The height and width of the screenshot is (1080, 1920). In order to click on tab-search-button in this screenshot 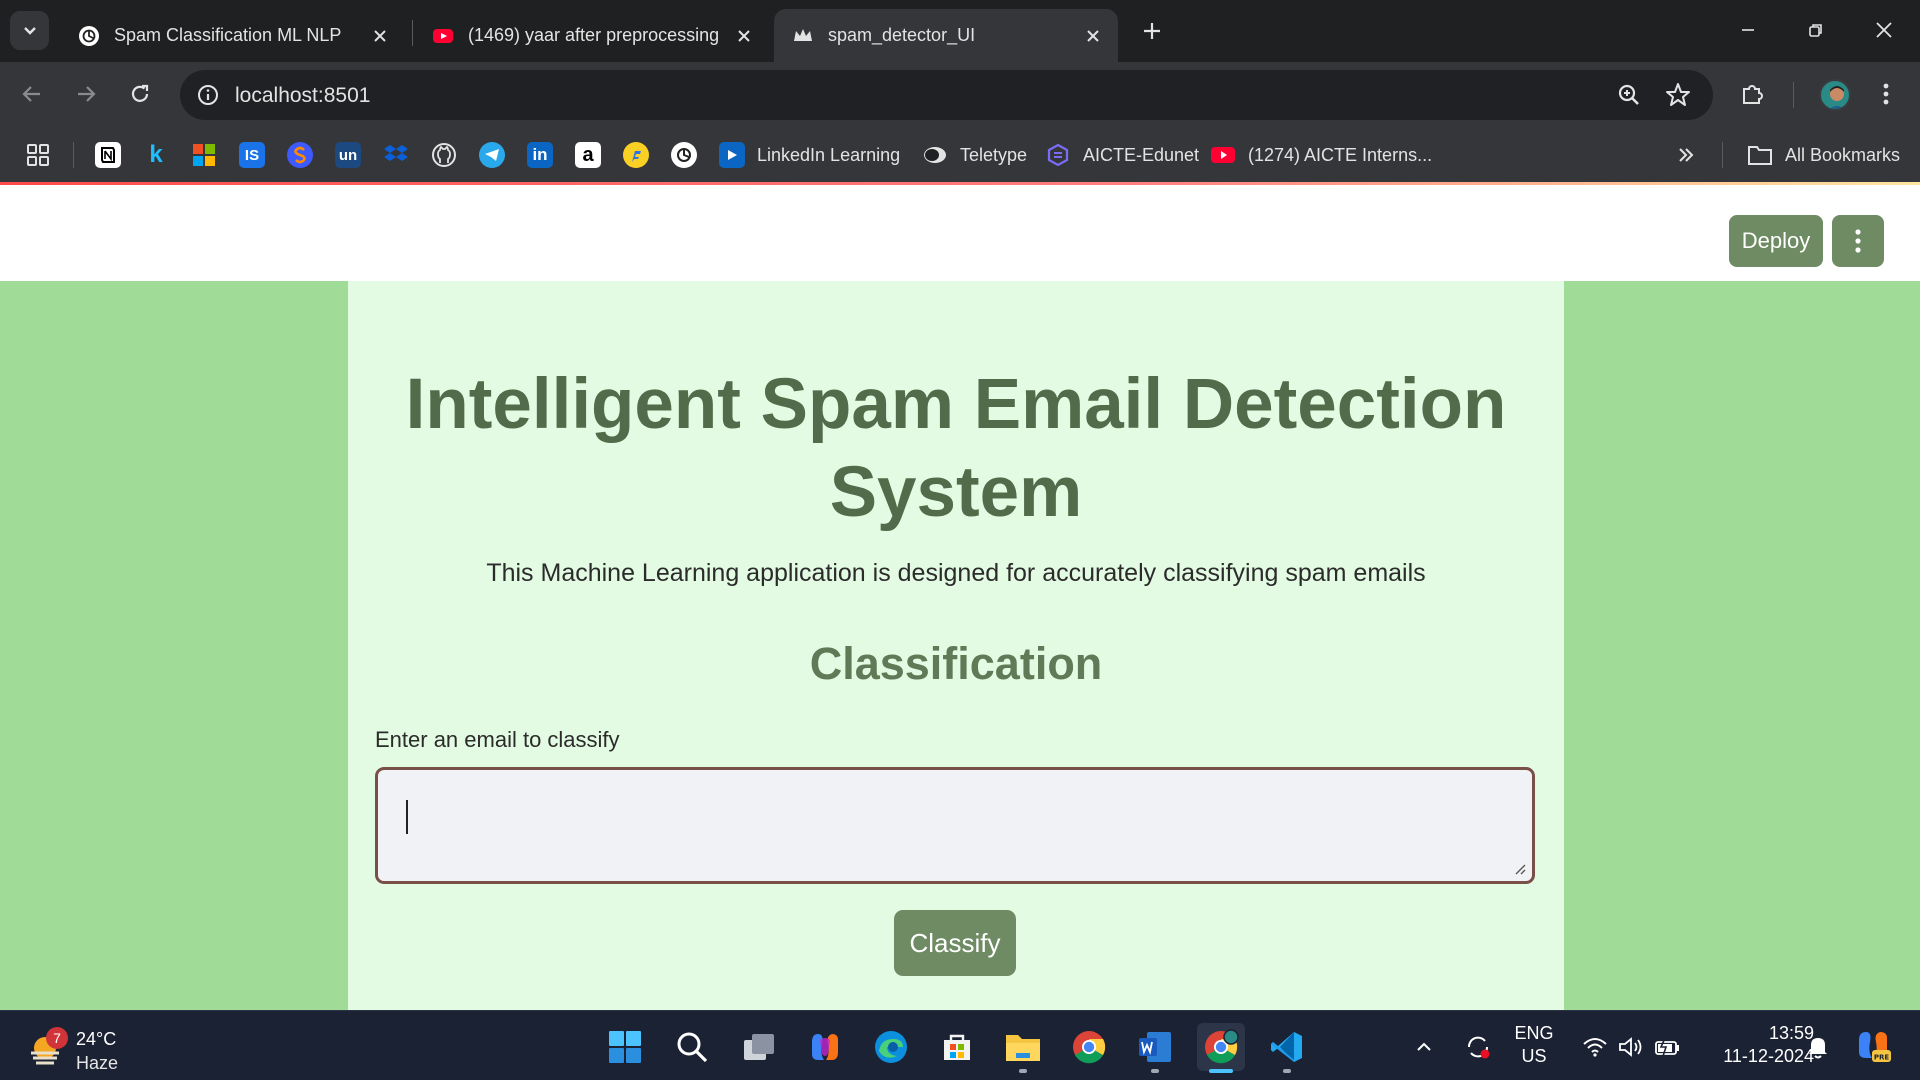, I will do `click(29, 30)`.